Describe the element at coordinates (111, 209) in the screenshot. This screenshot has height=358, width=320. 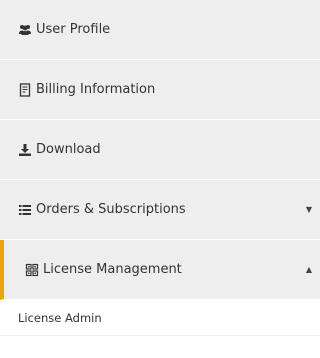
I see `menu-item-label: Orders & Subscriptions` at that location.